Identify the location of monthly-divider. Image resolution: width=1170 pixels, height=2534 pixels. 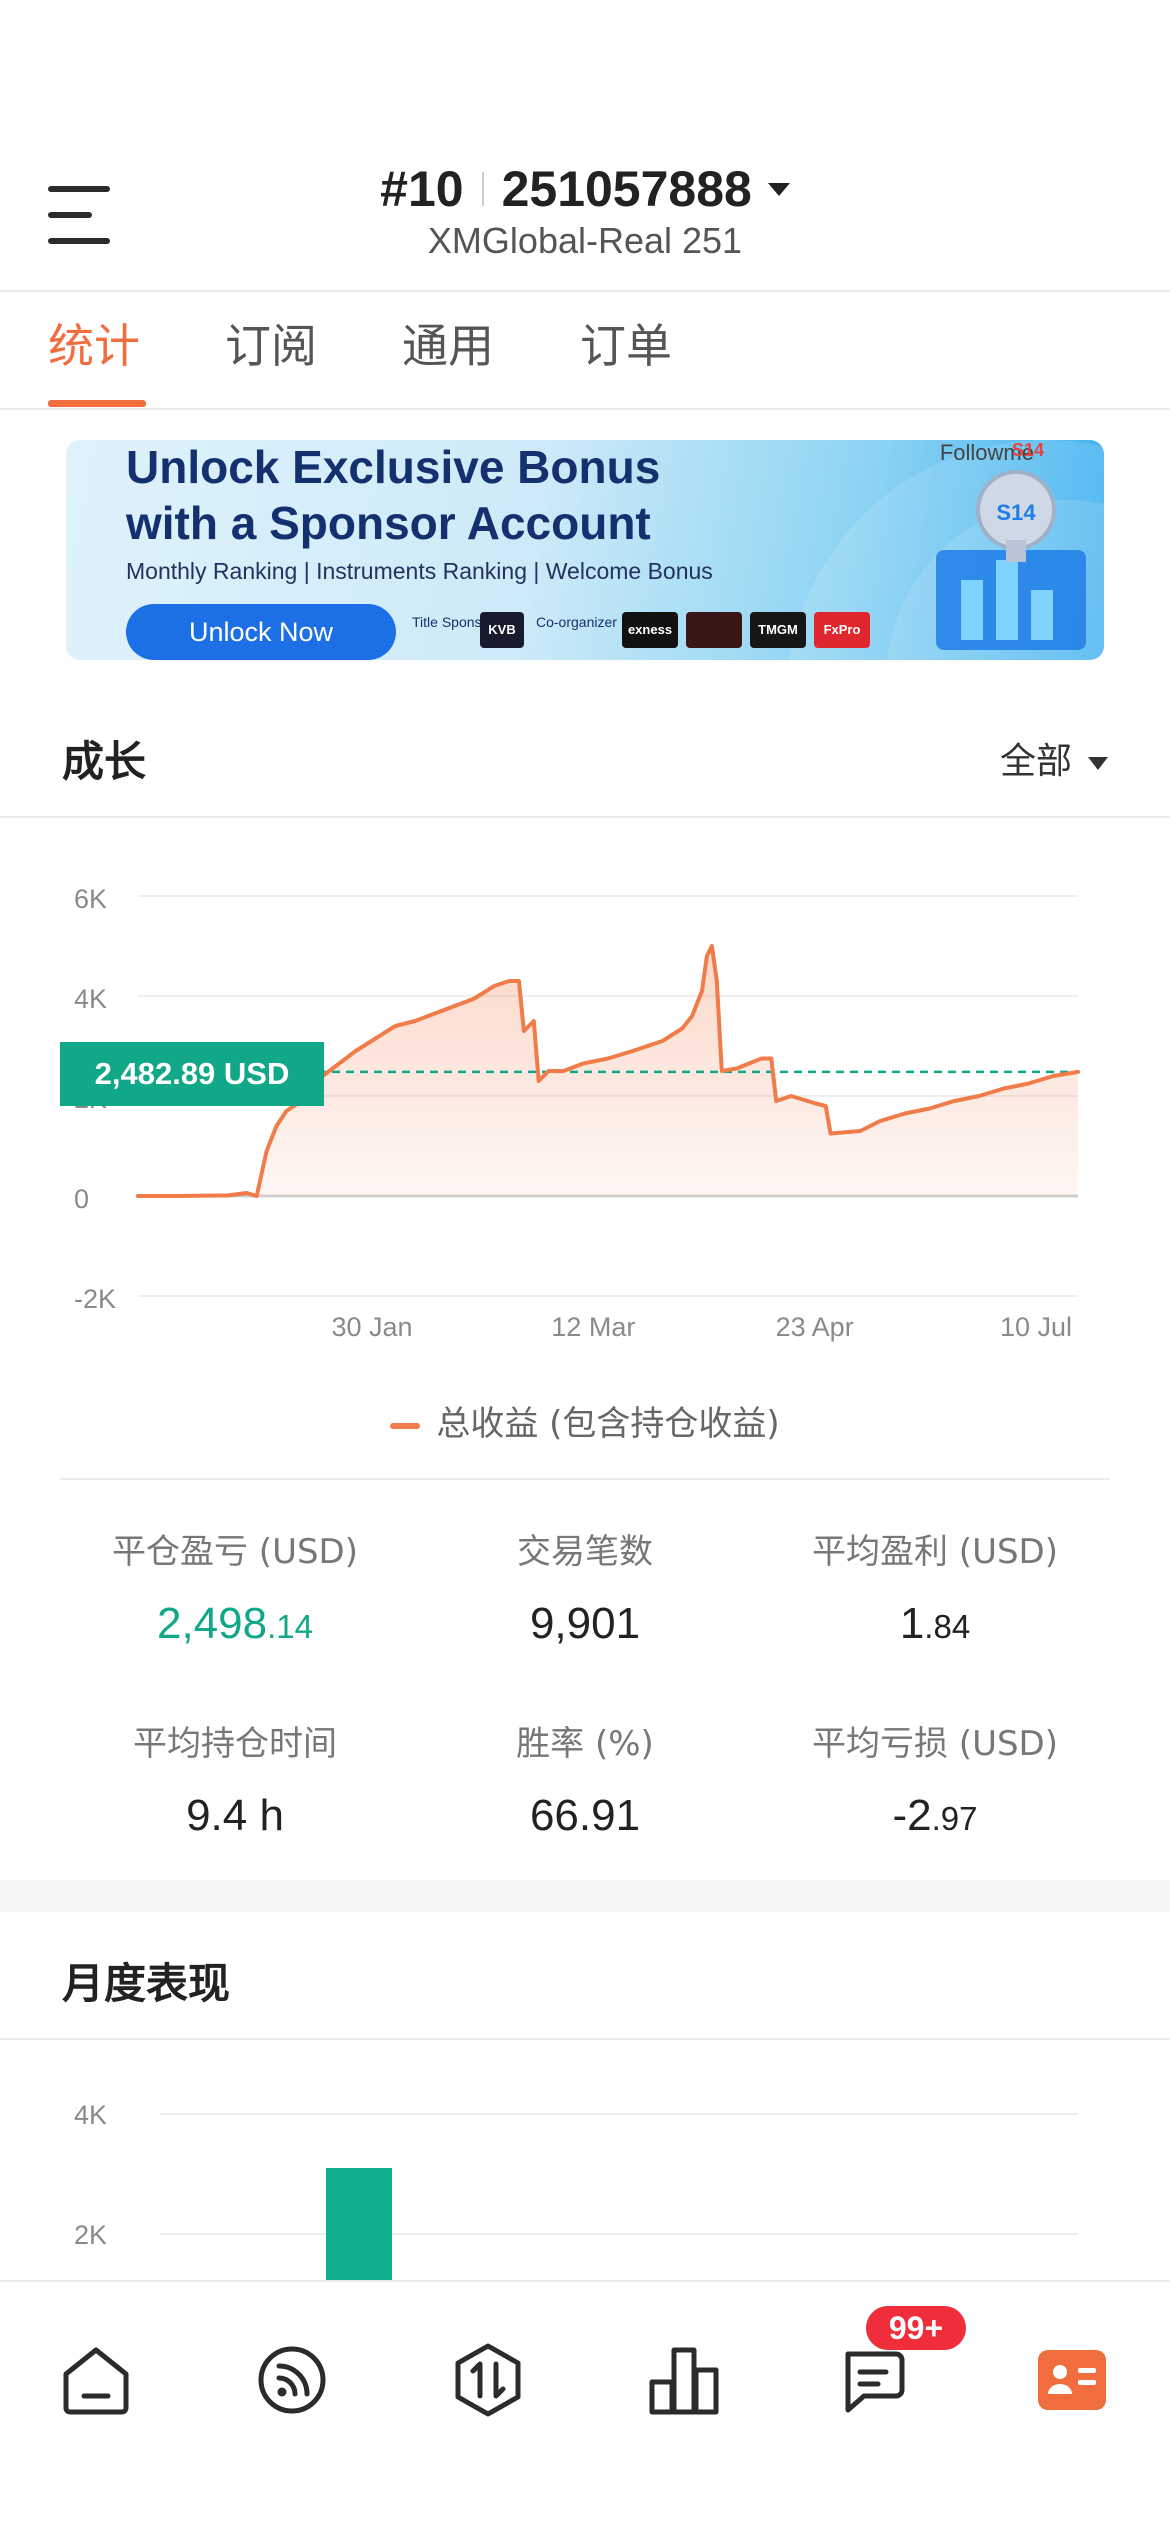
(585, 2039).